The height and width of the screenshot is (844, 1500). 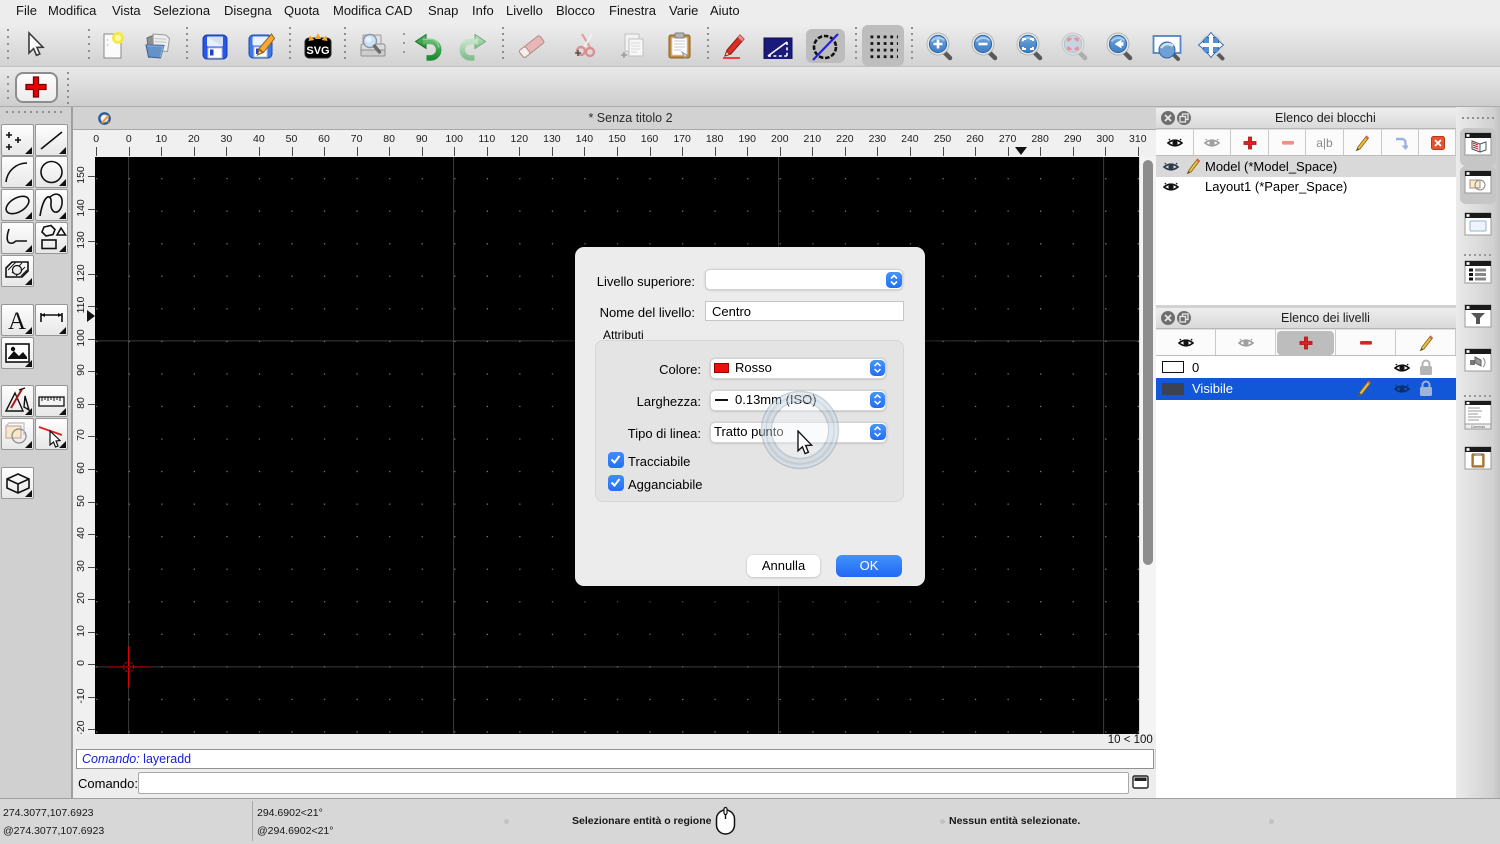 I want to click on svg-text: SVG, so click(x=317, y=51).